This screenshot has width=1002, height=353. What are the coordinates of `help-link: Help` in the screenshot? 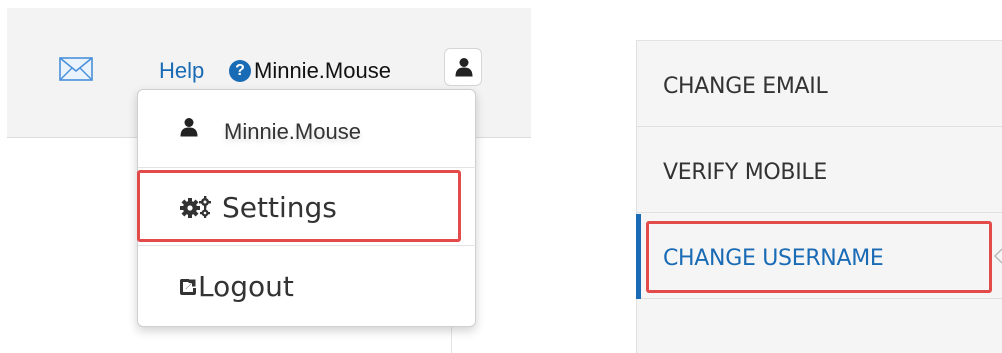 It's located at (181, 71).